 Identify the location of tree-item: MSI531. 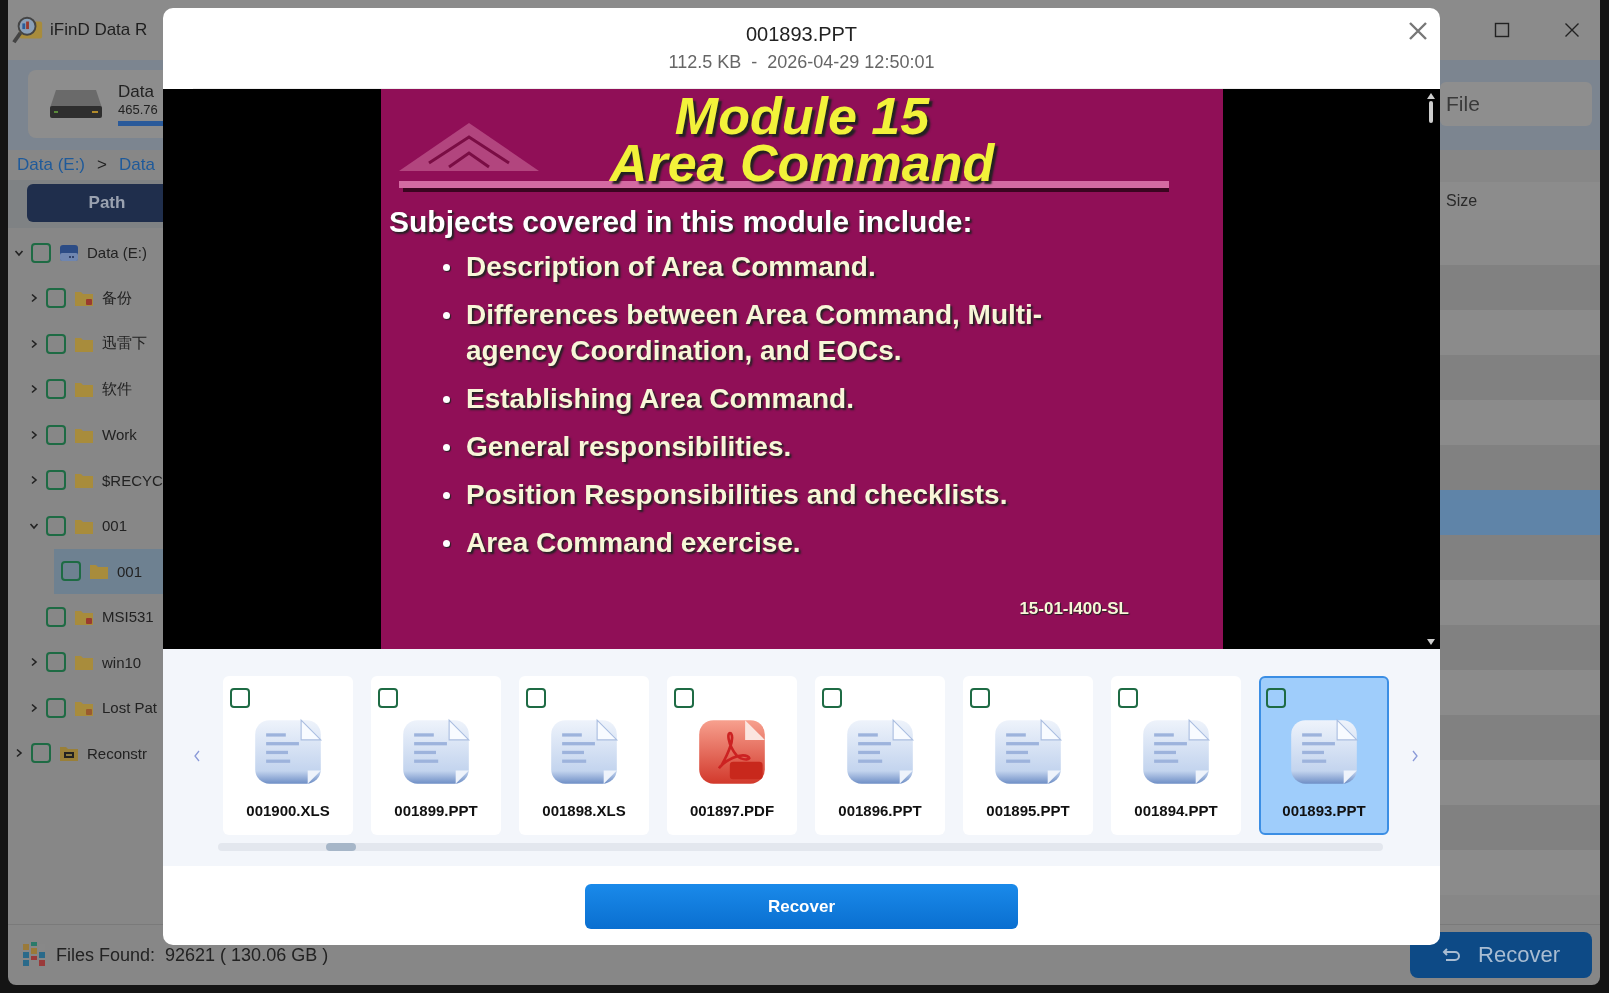
(85, 617).